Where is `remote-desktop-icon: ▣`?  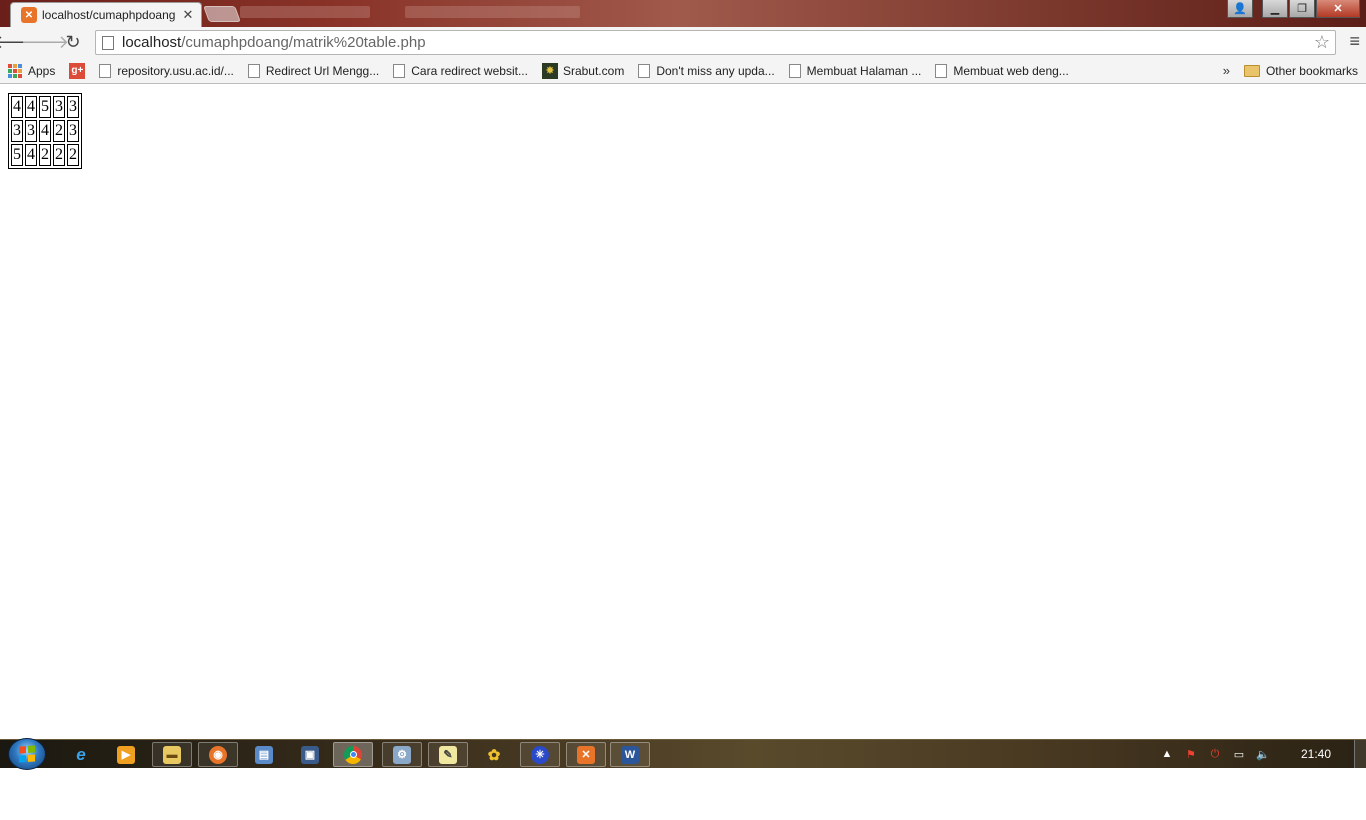
remote-desktop-icon: ▣ is located at coordinates (310, 754).